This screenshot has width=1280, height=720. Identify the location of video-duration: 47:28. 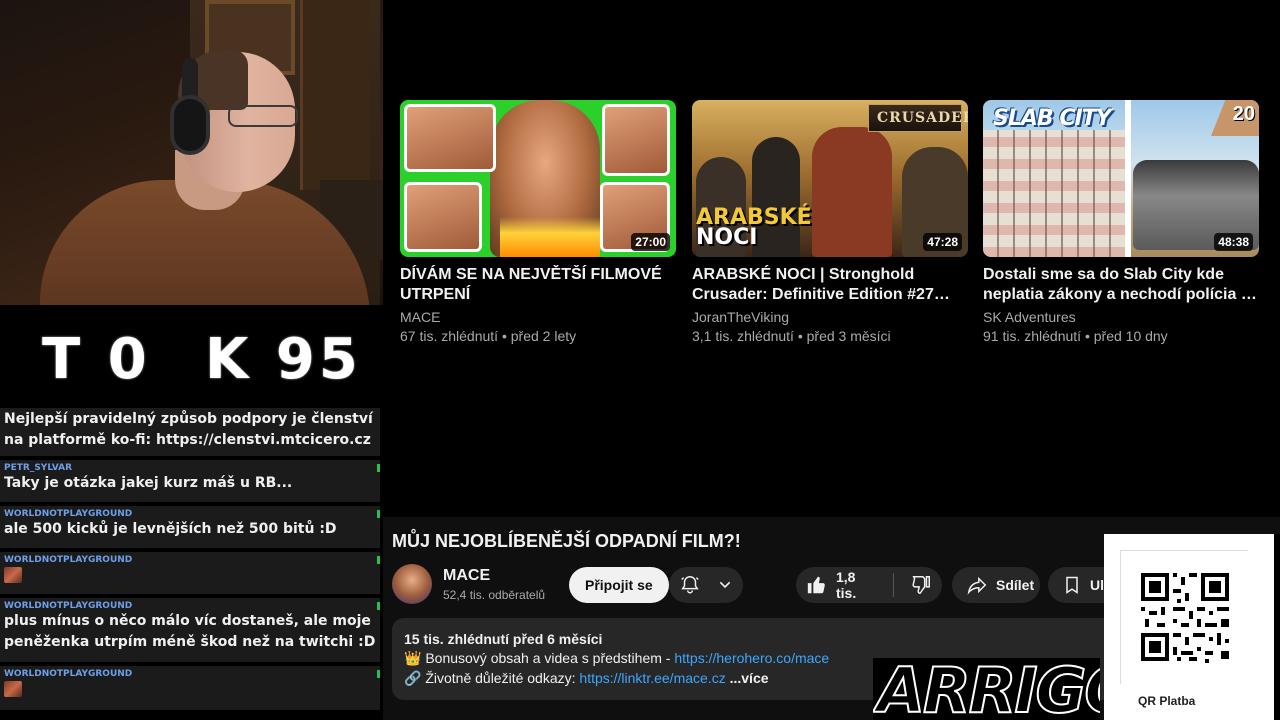
(942, 242).